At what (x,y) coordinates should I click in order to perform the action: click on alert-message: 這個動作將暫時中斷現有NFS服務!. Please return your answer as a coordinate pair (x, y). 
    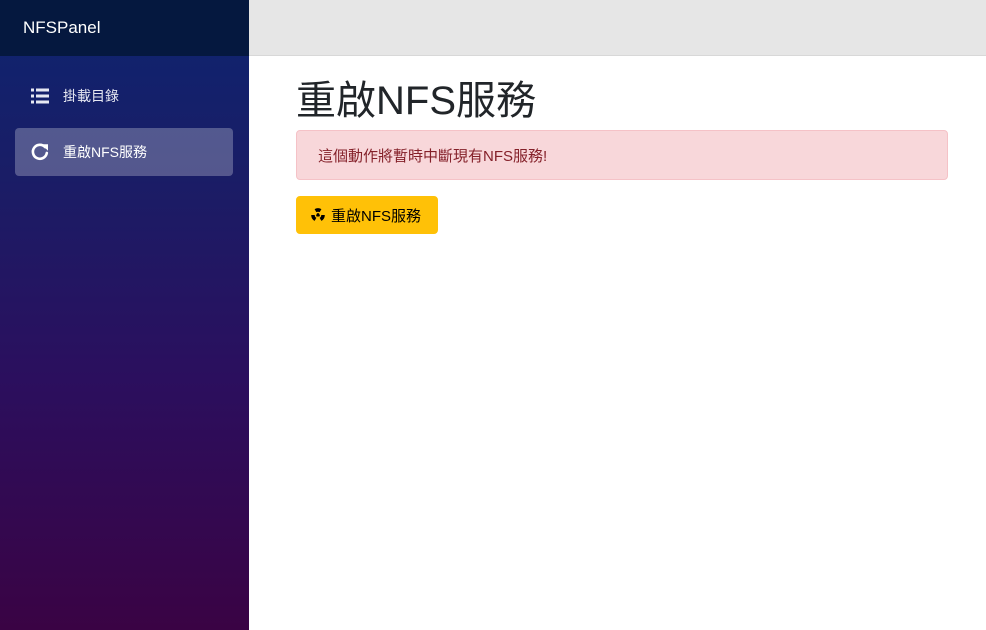
    Looking at the image, I should click on (433, 156).